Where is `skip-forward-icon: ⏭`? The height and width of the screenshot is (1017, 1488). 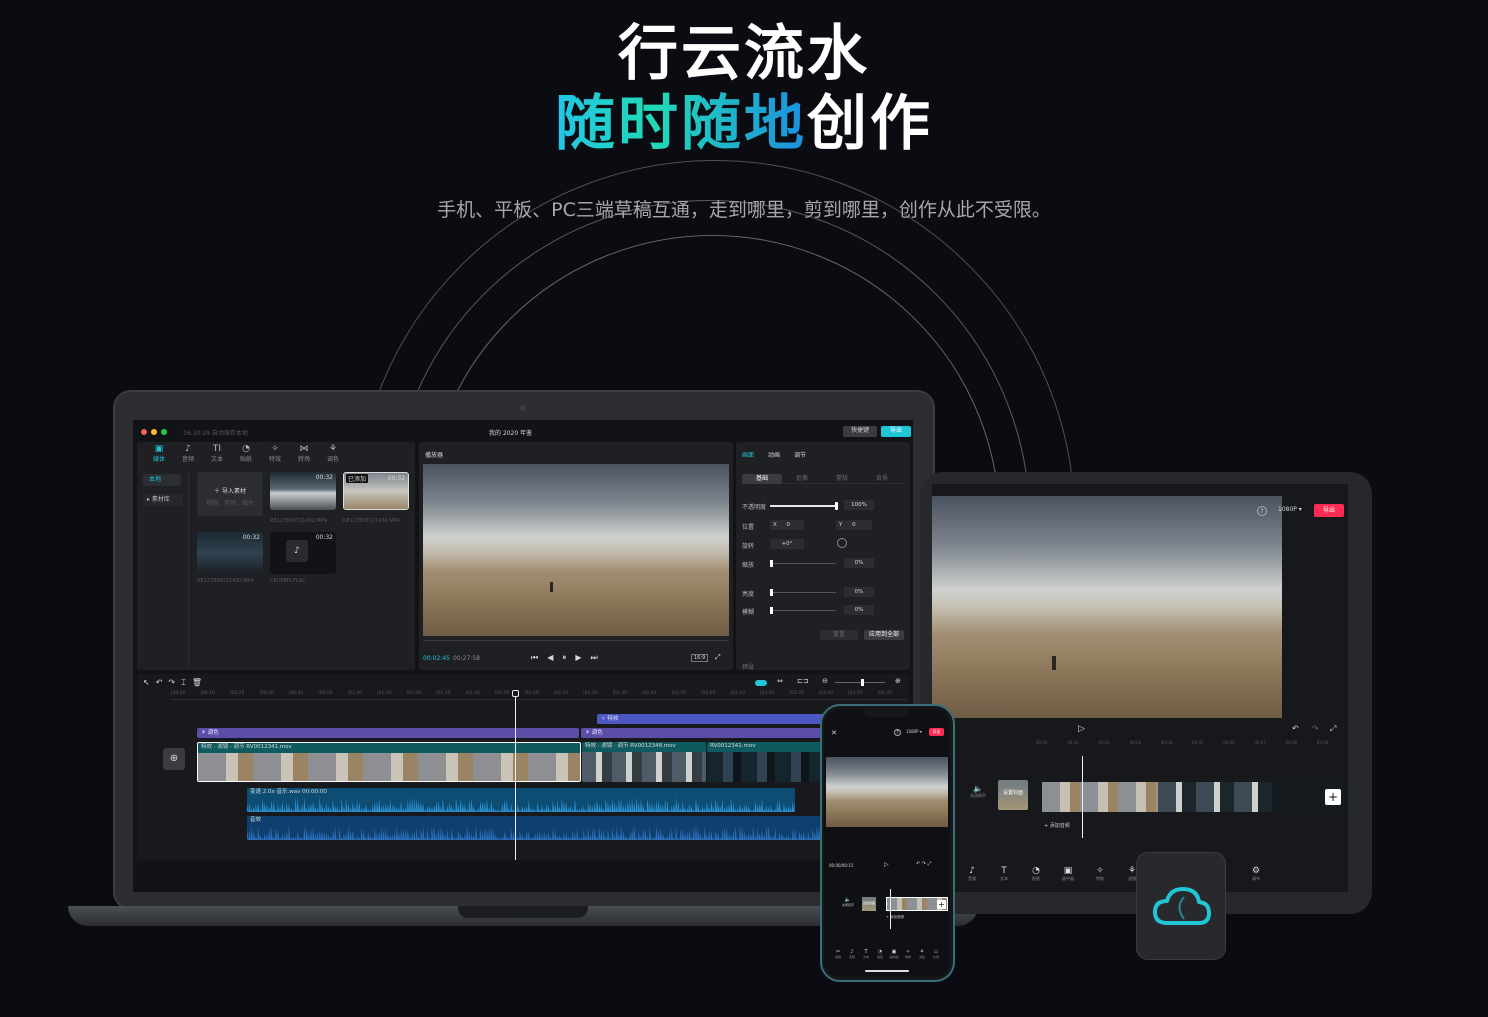 skip-forward-icon: ⏭ is located at coordinates (599, 657).